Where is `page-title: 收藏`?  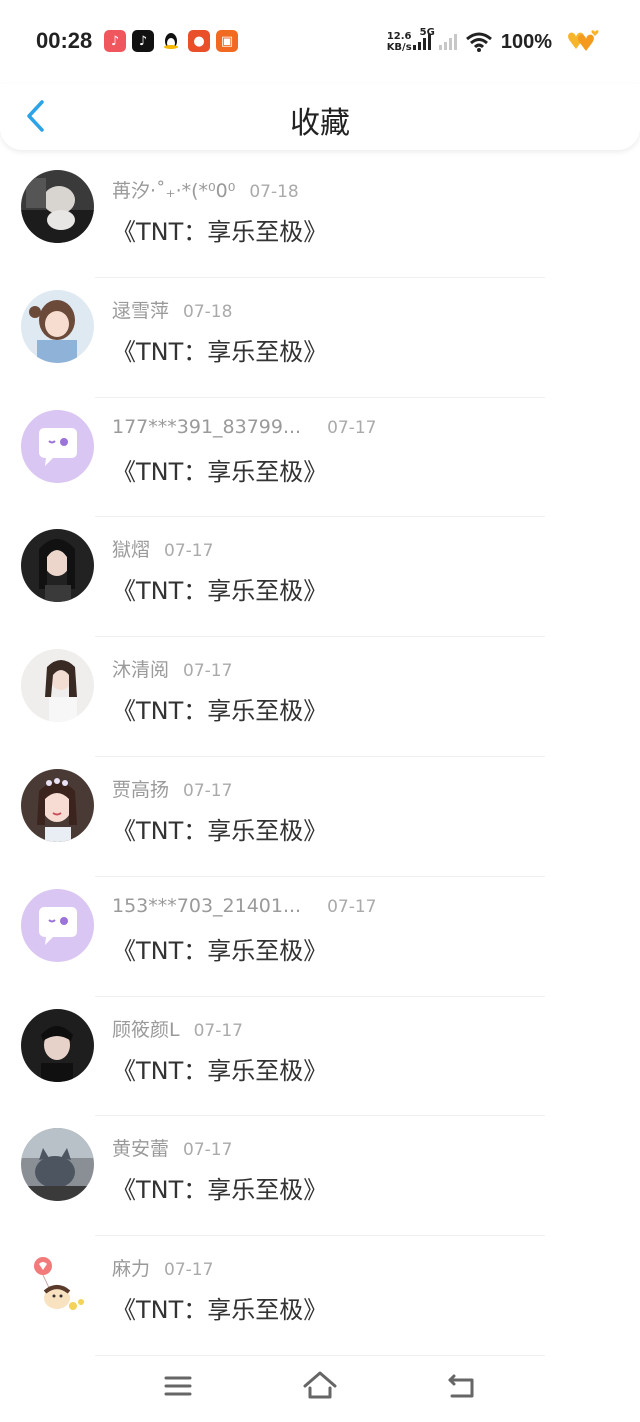 page-title: 收藏 is located at coordinates (320, 123).